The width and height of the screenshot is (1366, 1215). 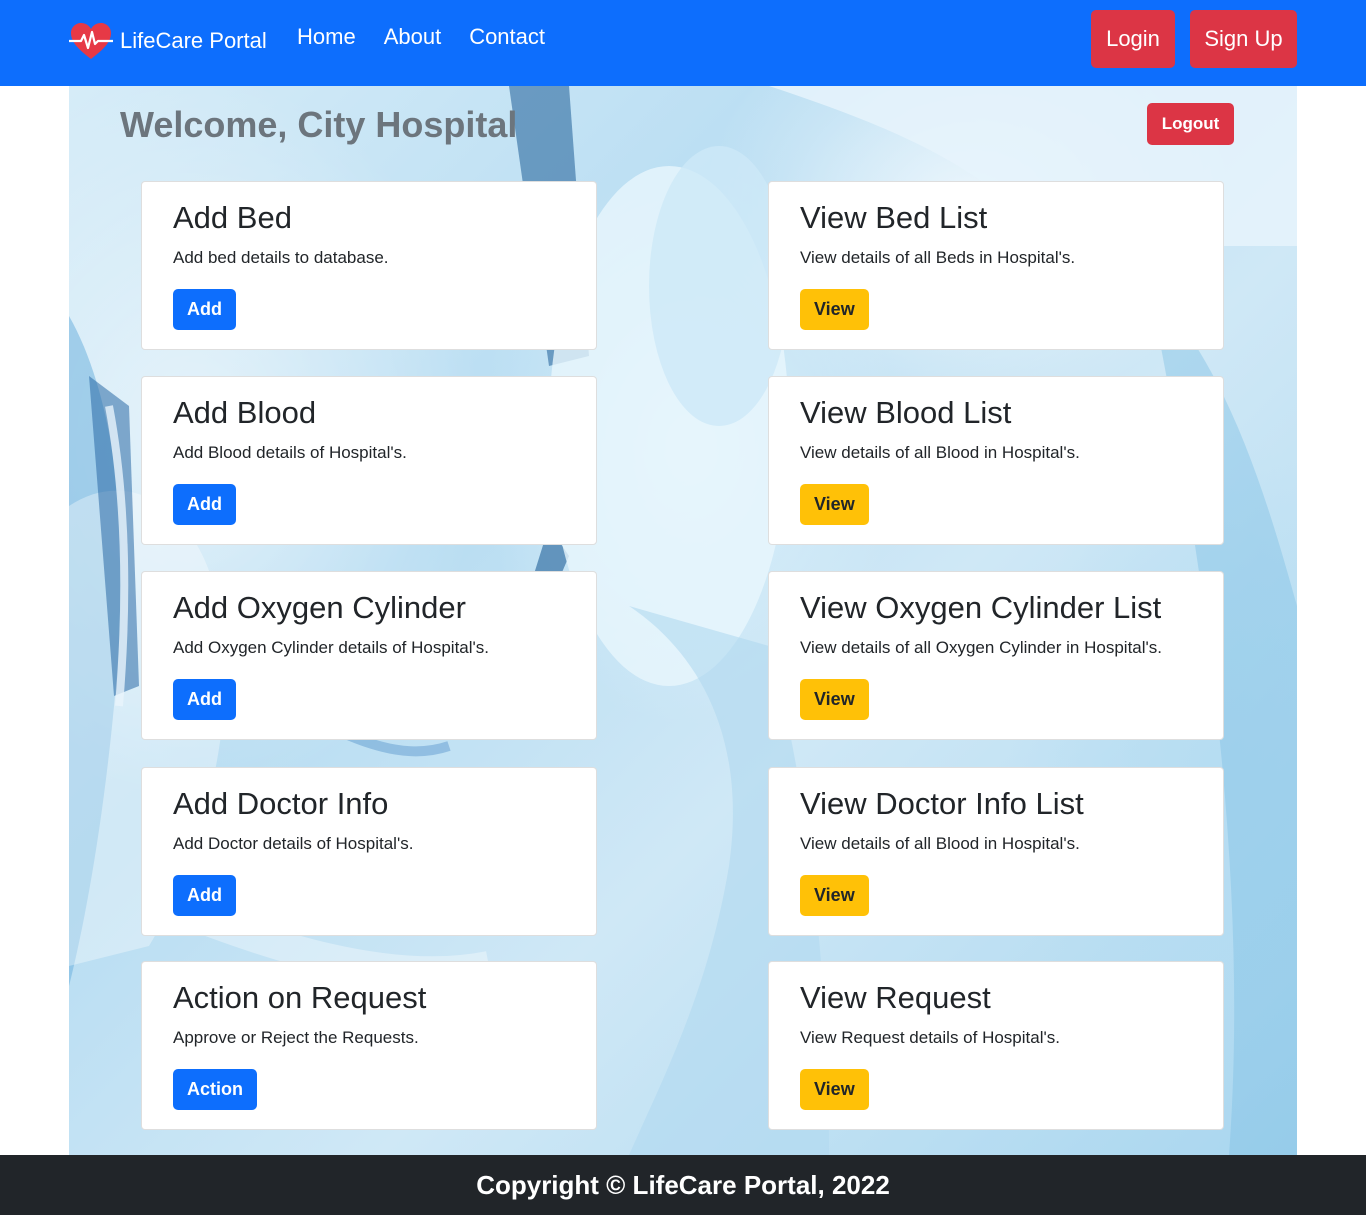 I want to click on brand-name: LifeCare Portal, so click(x=193, y=40).